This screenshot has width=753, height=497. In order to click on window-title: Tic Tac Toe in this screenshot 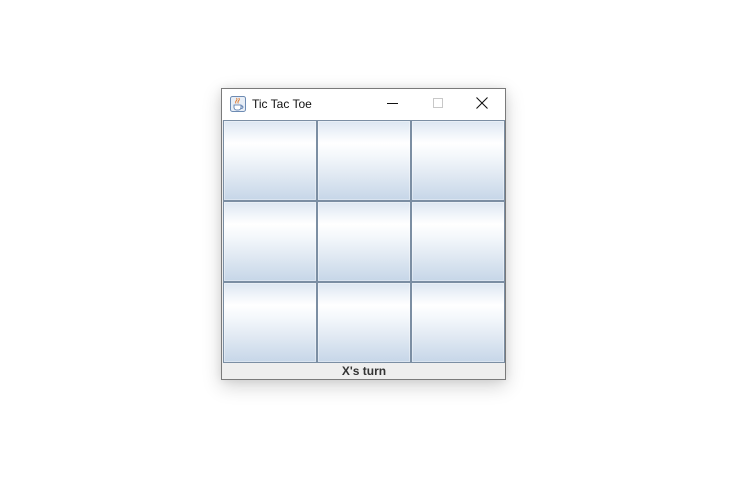, I will do `click(282, 104)`.